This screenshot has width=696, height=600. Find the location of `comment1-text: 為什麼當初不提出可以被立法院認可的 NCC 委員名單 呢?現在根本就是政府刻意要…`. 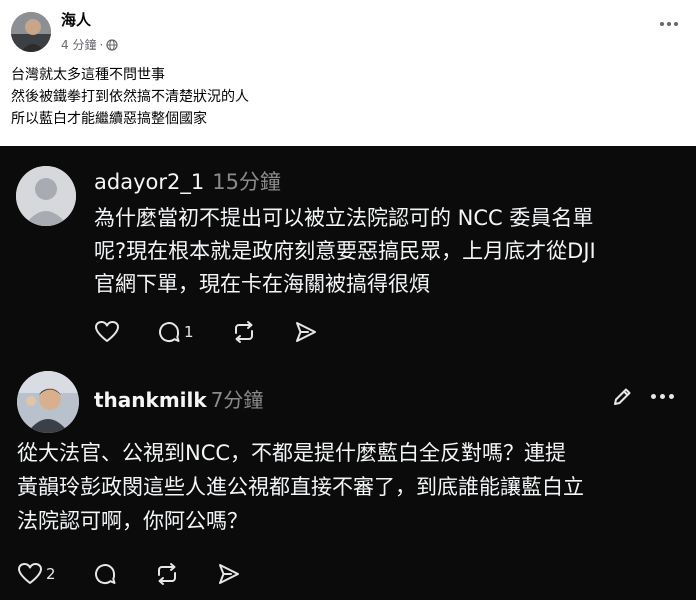

comment1-text: 為什麼當初不提出可以被立法院認可的 NCC 委員名單 呢?現在根本就是政府刻意要… is located at coordinates (389, 251).